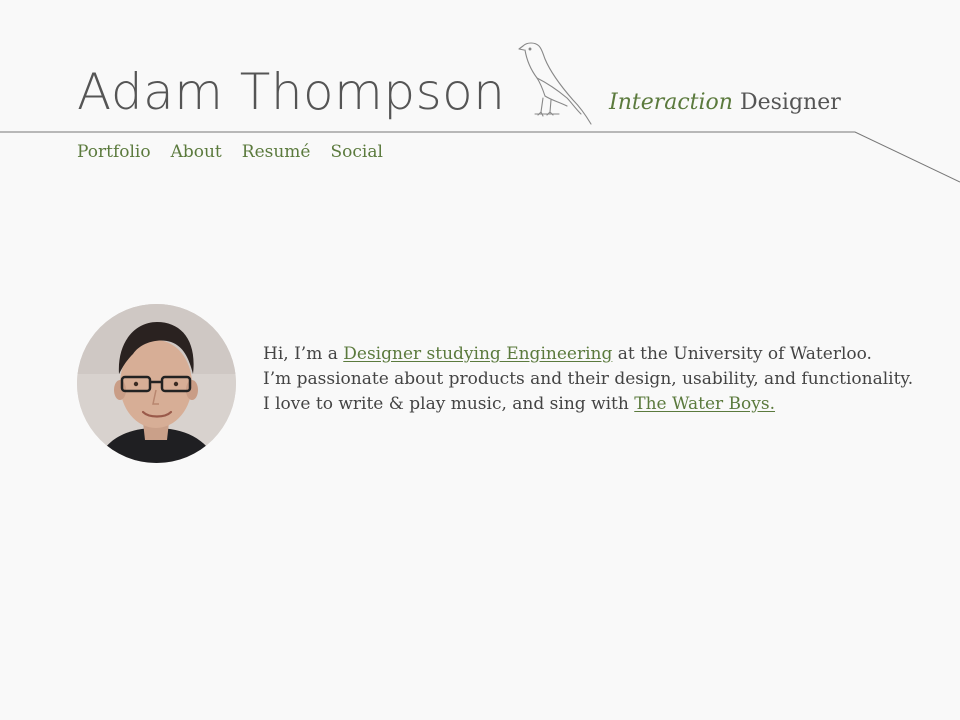  What do you see at coordinates (477, 354) in the screenshot?
I see `designer-engineering-link: Designer studying Engineering` at bounding box center [477, 354].